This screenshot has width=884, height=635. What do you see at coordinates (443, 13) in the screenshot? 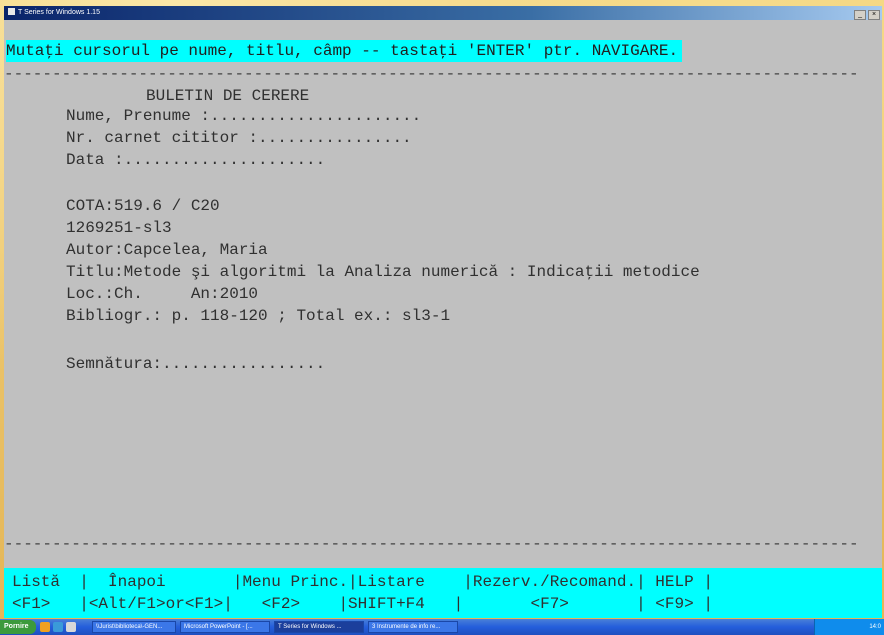
I see `window-titlebar: T Series for Windows 1.15 _ ×` at bounding box center [443, 13].